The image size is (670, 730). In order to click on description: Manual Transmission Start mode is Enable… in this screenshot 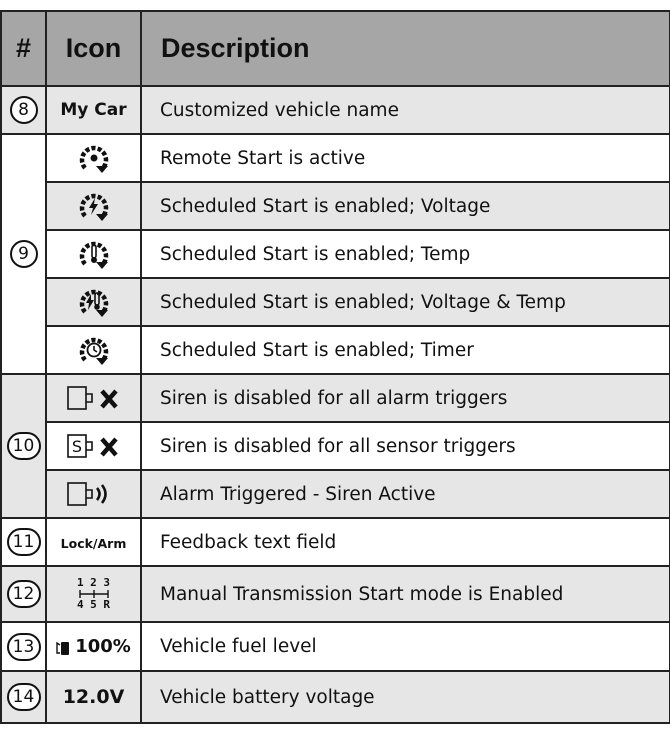, I will do `click(405, 594)`.